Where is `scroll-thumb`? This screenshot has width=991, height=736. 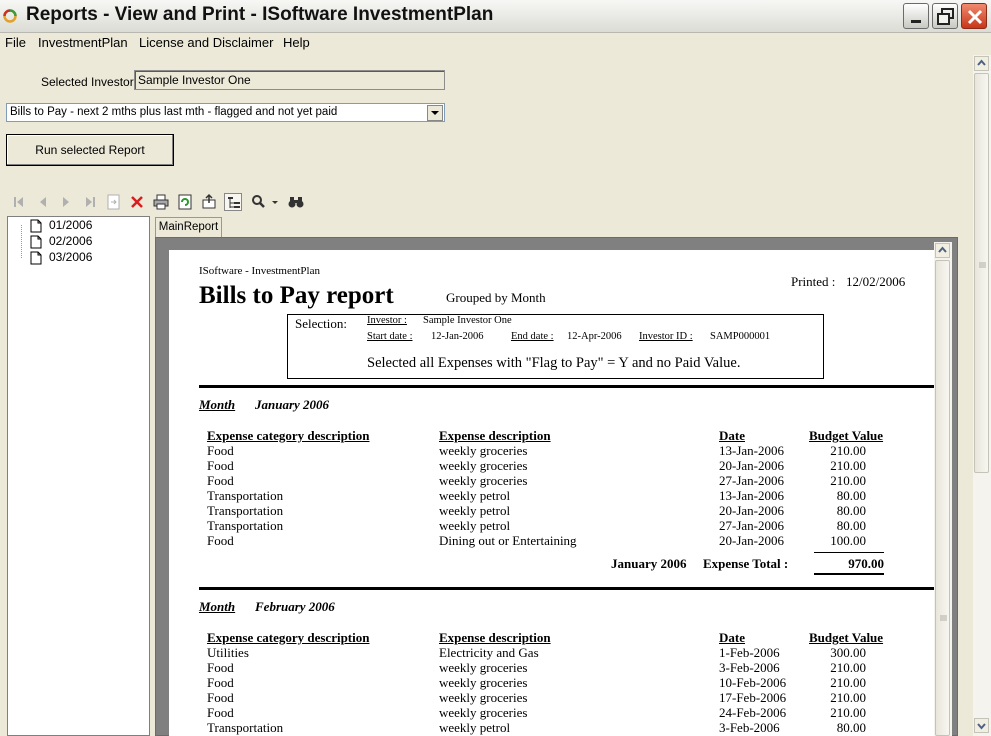 scroll-thumb is located at coordinates (942, 498).